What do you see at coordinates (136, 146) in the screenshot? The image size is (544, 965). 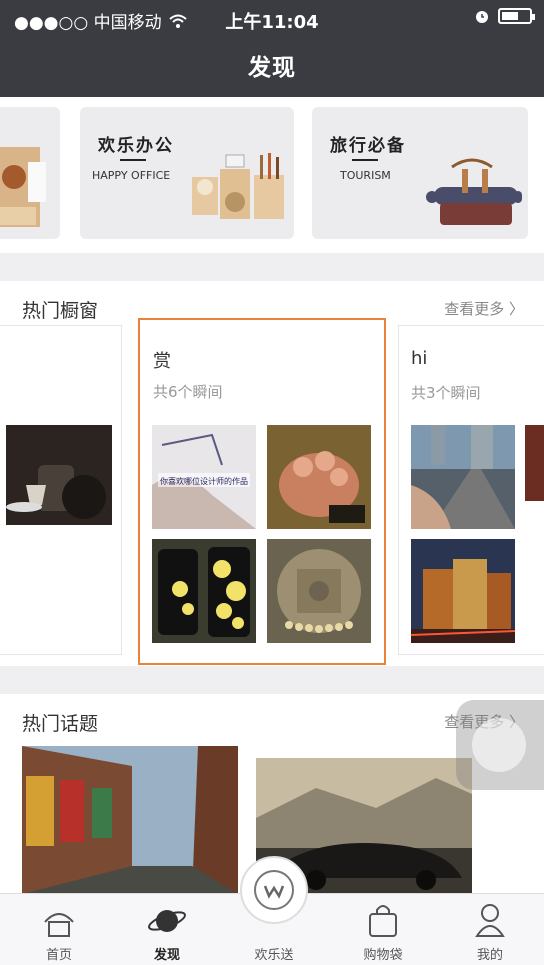 I see `category-title: 欢乐办公` at bounding box center [136, 146].